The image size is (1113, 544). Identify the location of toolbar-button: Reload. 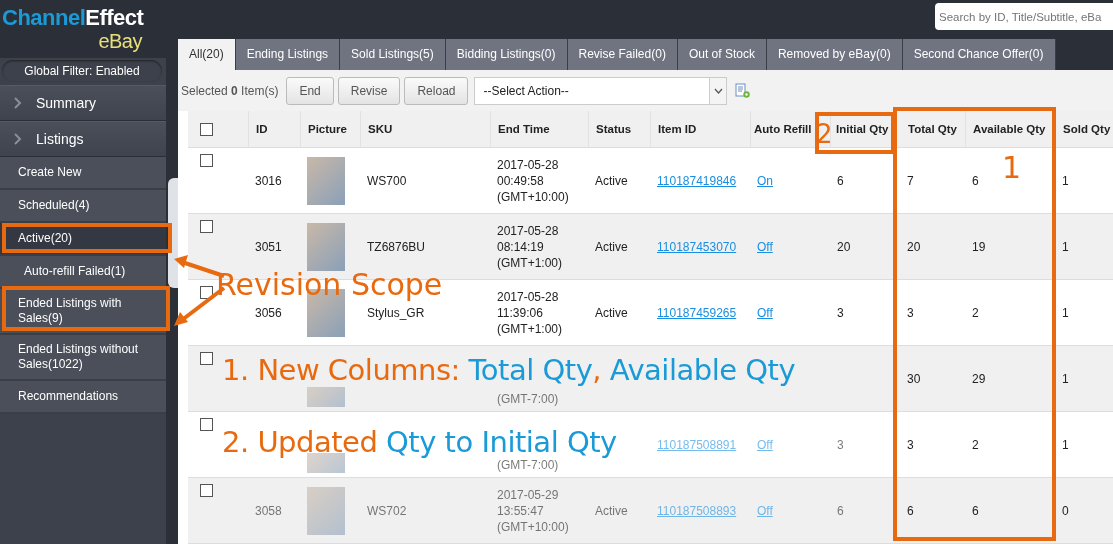
(436, 90).